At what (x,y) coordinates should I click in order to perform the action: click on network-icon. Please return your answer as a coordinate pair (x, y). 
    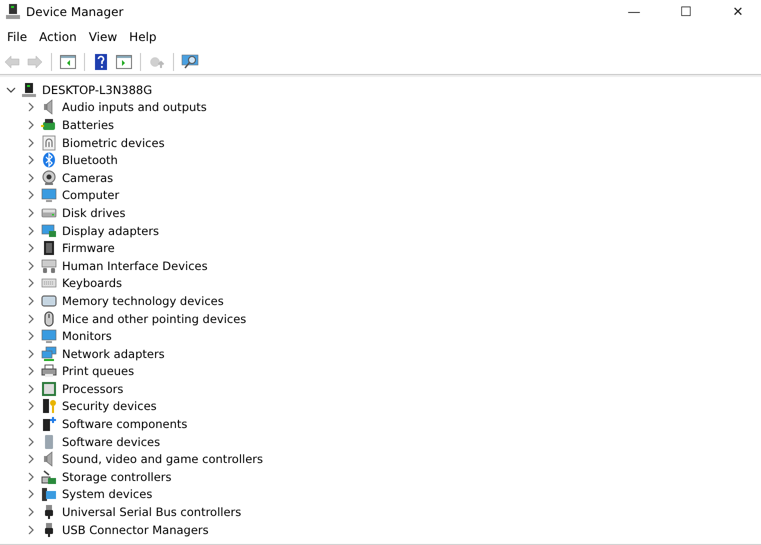
    Looking at the image, I should click on (49, 354).